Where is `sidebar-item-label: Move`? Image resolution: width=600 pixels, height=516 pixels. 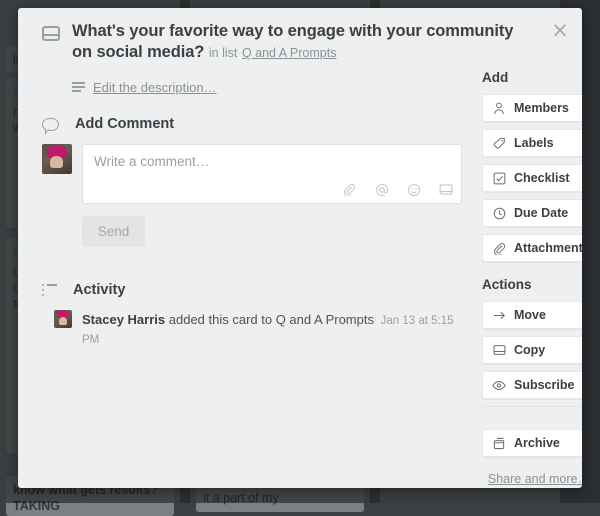 sidebar-item-label: Move is located at coordinates (530, 315).